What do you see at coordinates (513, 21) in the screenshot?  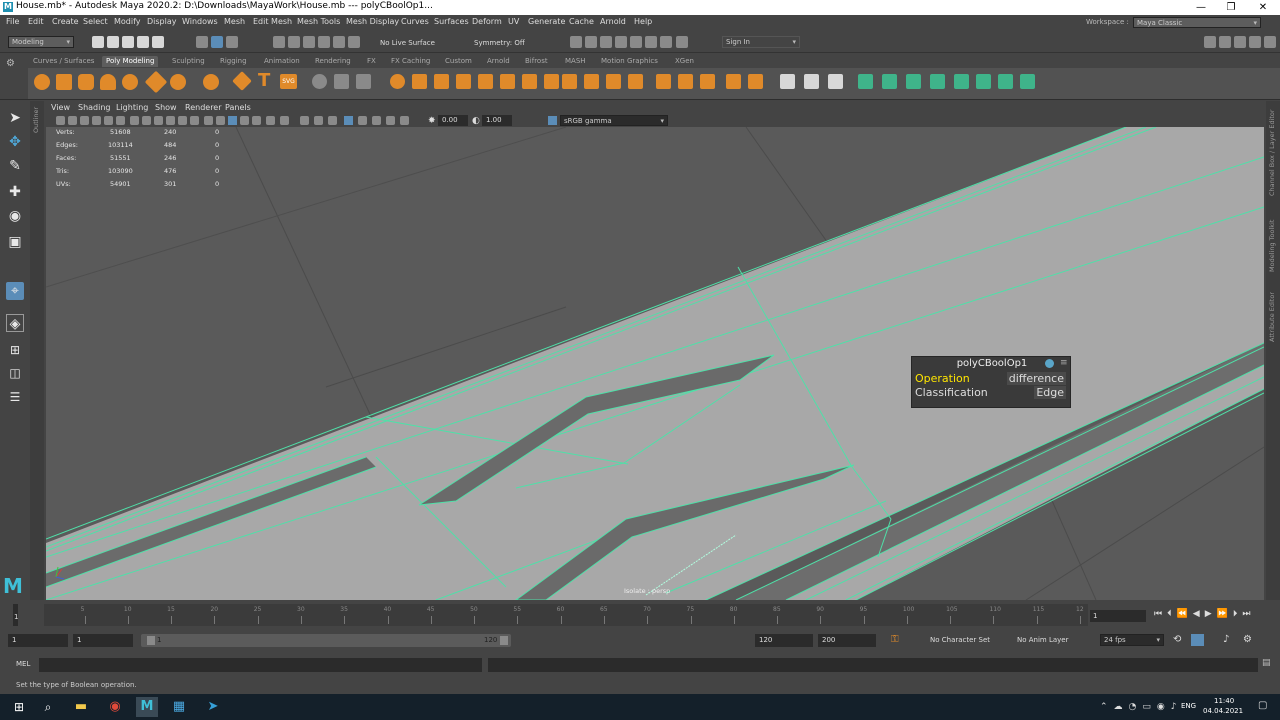 I see `menu-uv: UV` at bounding box center [513, 21].